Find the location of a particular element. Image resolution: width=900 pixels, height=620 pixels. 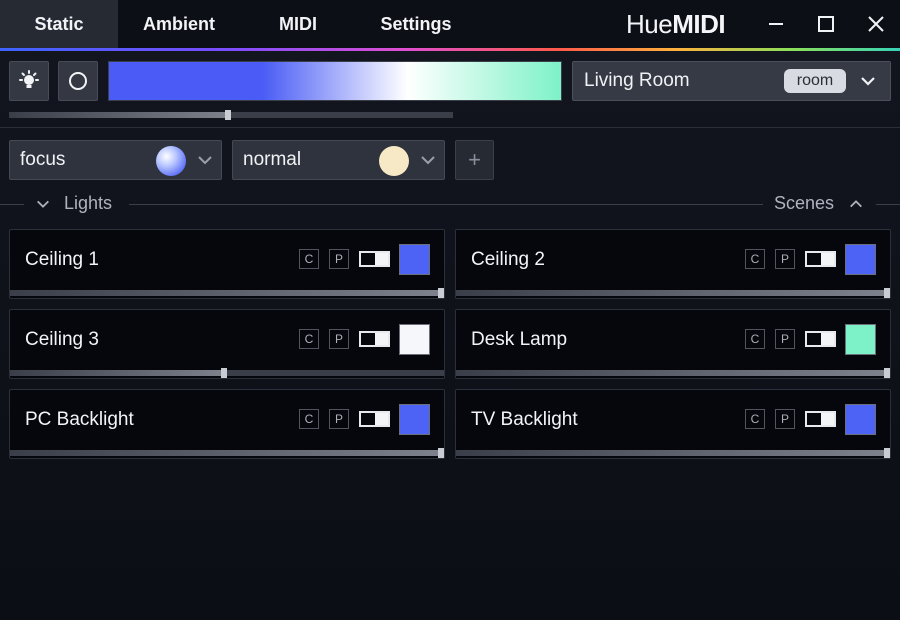

tab-settings: Settings is located at coordinates (416, 24).